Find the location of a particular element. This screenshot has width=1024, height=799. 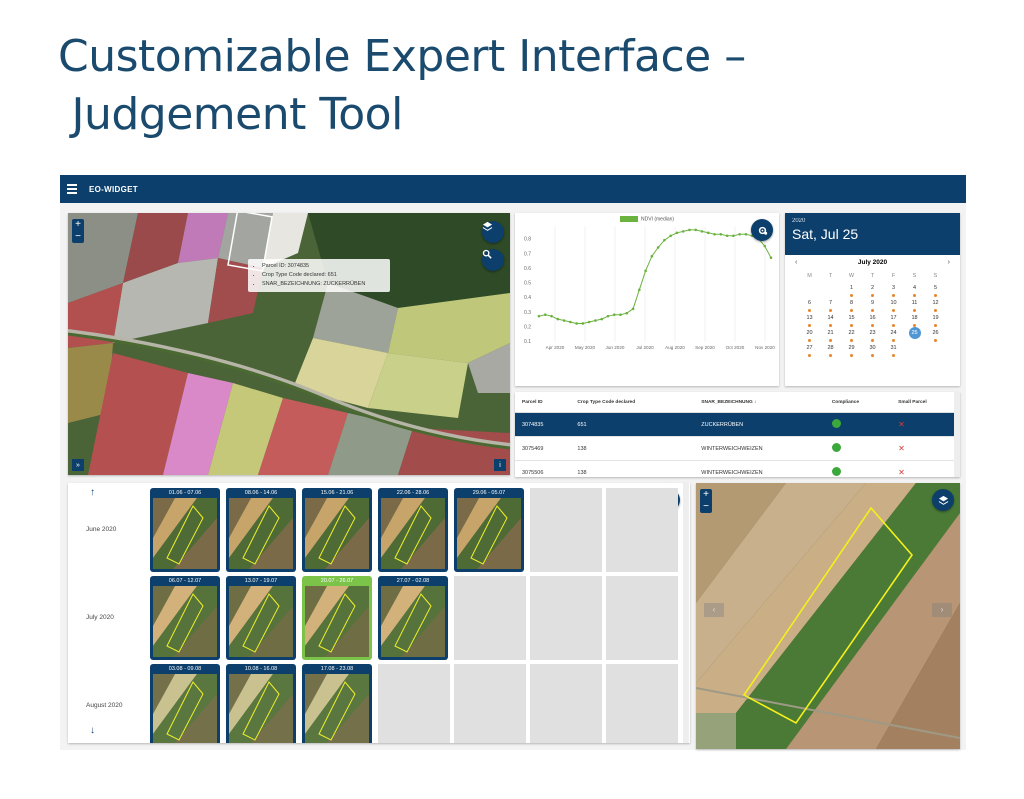

table-row: 3075506 138 WINTERWEICHWEIZEN ✕ is located at coordinates (737, 468).